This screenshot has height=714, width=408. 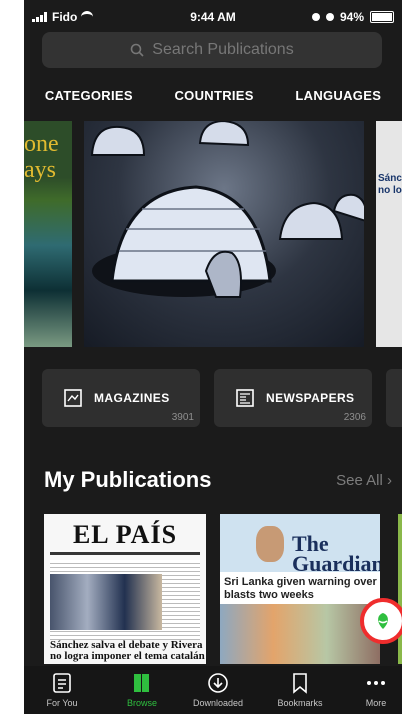 I want to click on more-icon, so click(x=376, y=683).